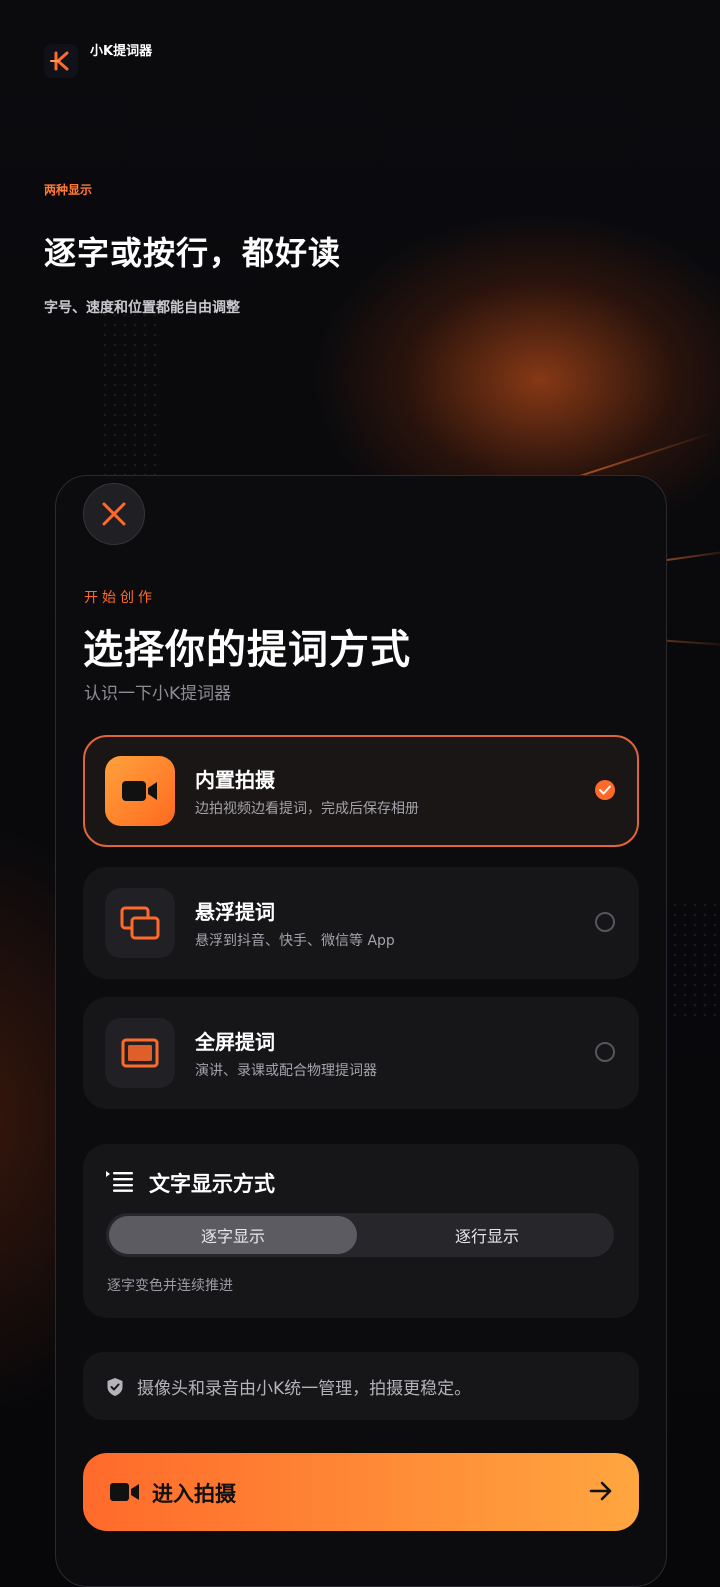 The width and height of the screenshot is (720, 1587). What do you see at coordinates (361, 923) in the screenshot?
I see `option-floating-prompter: 悬浮提词 悬浮到抖音、快手、微信等 App` at bounding box center [361, 923].